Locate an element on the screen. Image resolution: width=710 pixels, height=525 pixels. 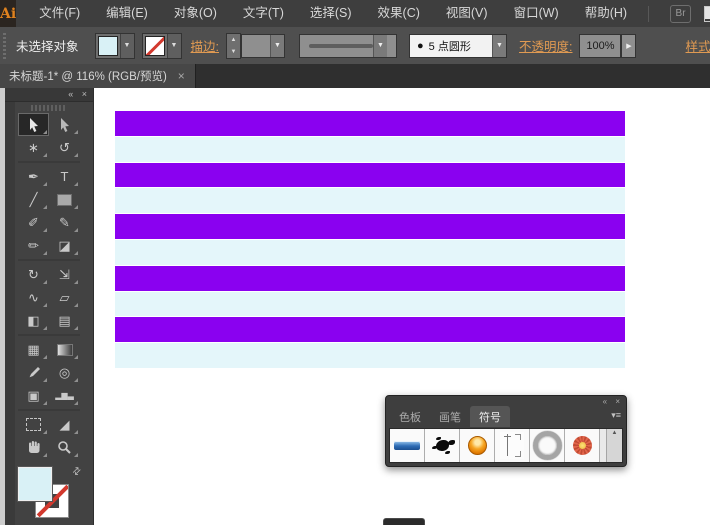
blend-tool: ◎ is located at coordinates (64, 372).